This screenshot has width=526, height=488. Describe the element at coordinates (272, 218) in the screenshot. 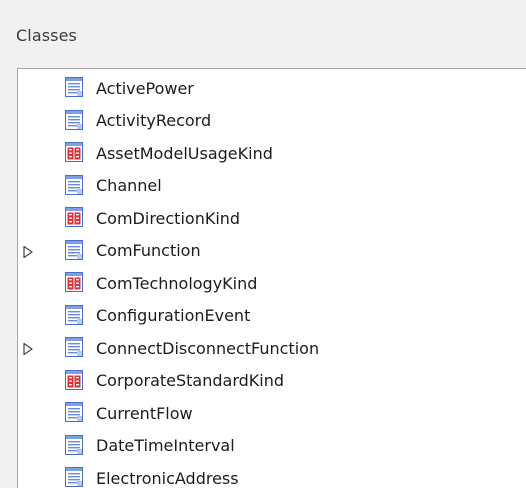

I see `class-list-item: ComDirectionKind` at that location.